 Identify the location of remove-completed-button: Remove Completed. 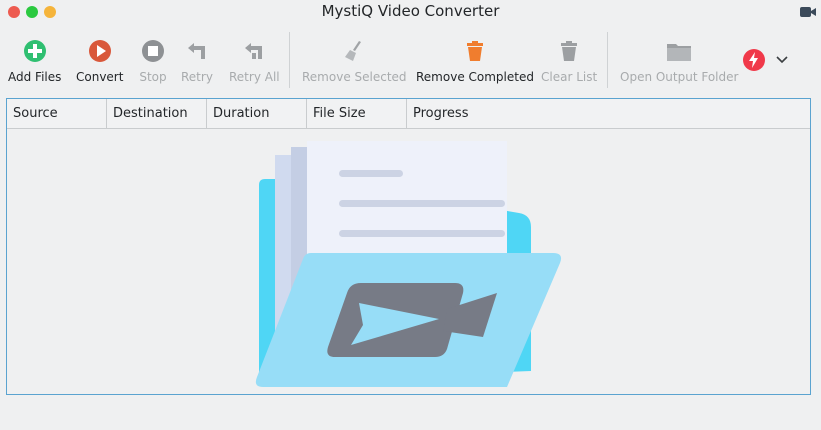
(475, 61).